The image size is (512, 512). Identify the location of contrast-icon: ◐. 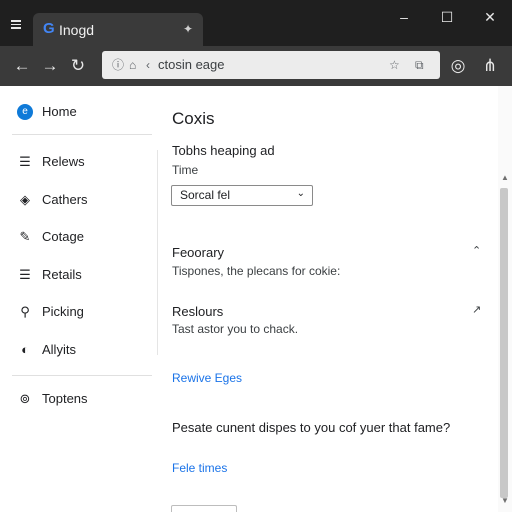
(25, 349).